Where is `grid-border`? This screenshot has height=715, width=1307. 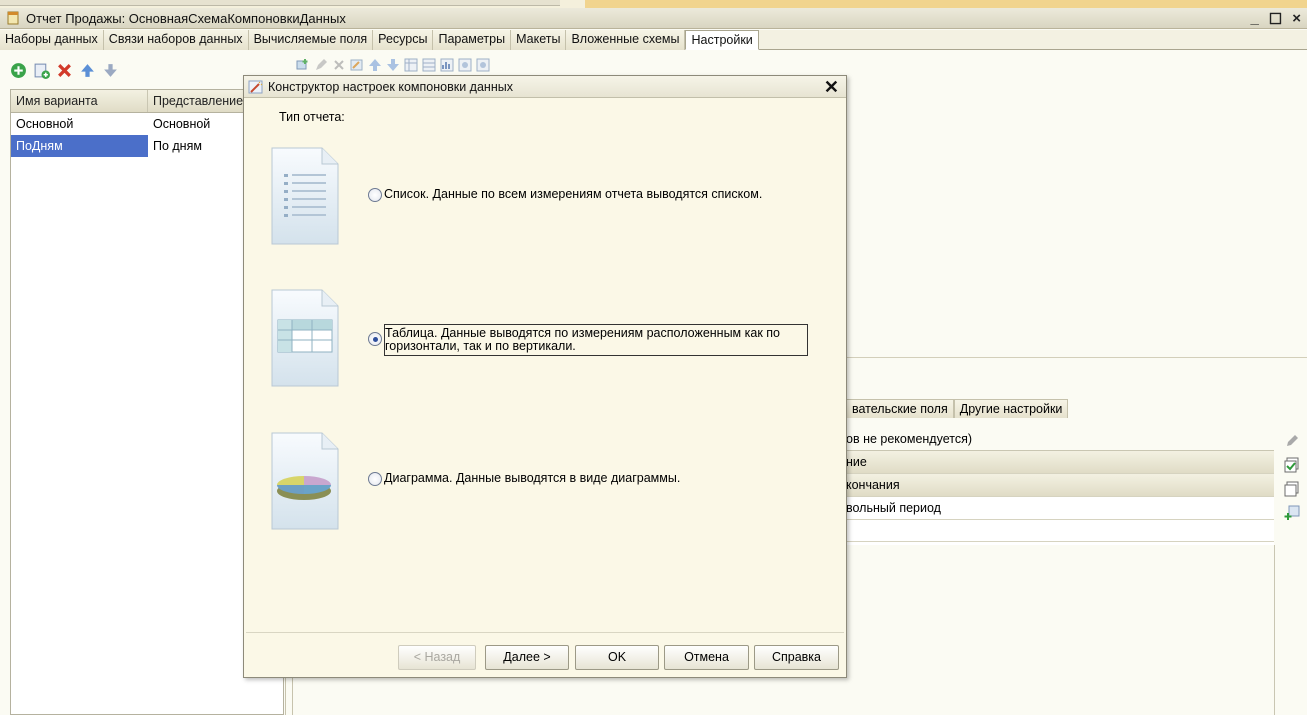
grid-border is located at coordinates (1274, 630).